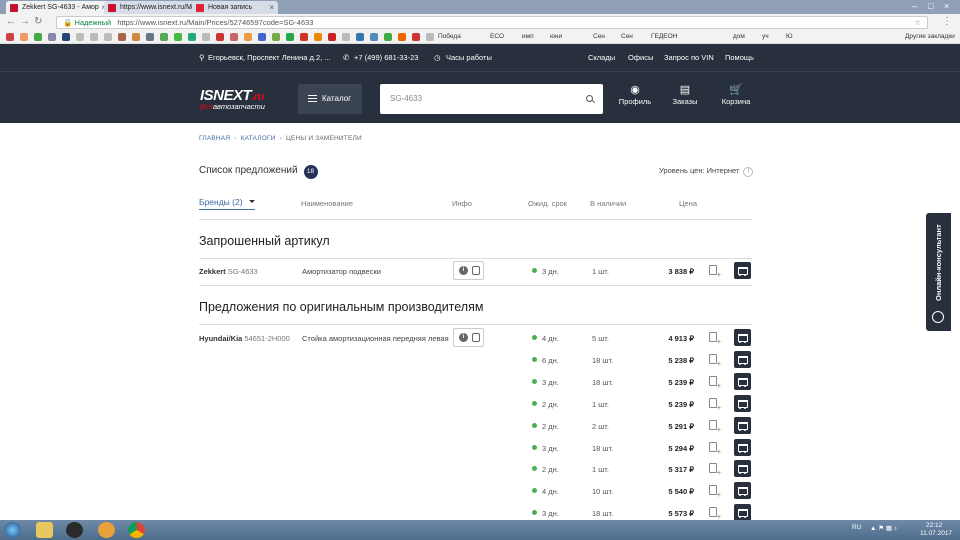 The width and height of the screenshot is (960, 540). I want to click on vin-request-link: Запрос по VIN, so click(689, 57).